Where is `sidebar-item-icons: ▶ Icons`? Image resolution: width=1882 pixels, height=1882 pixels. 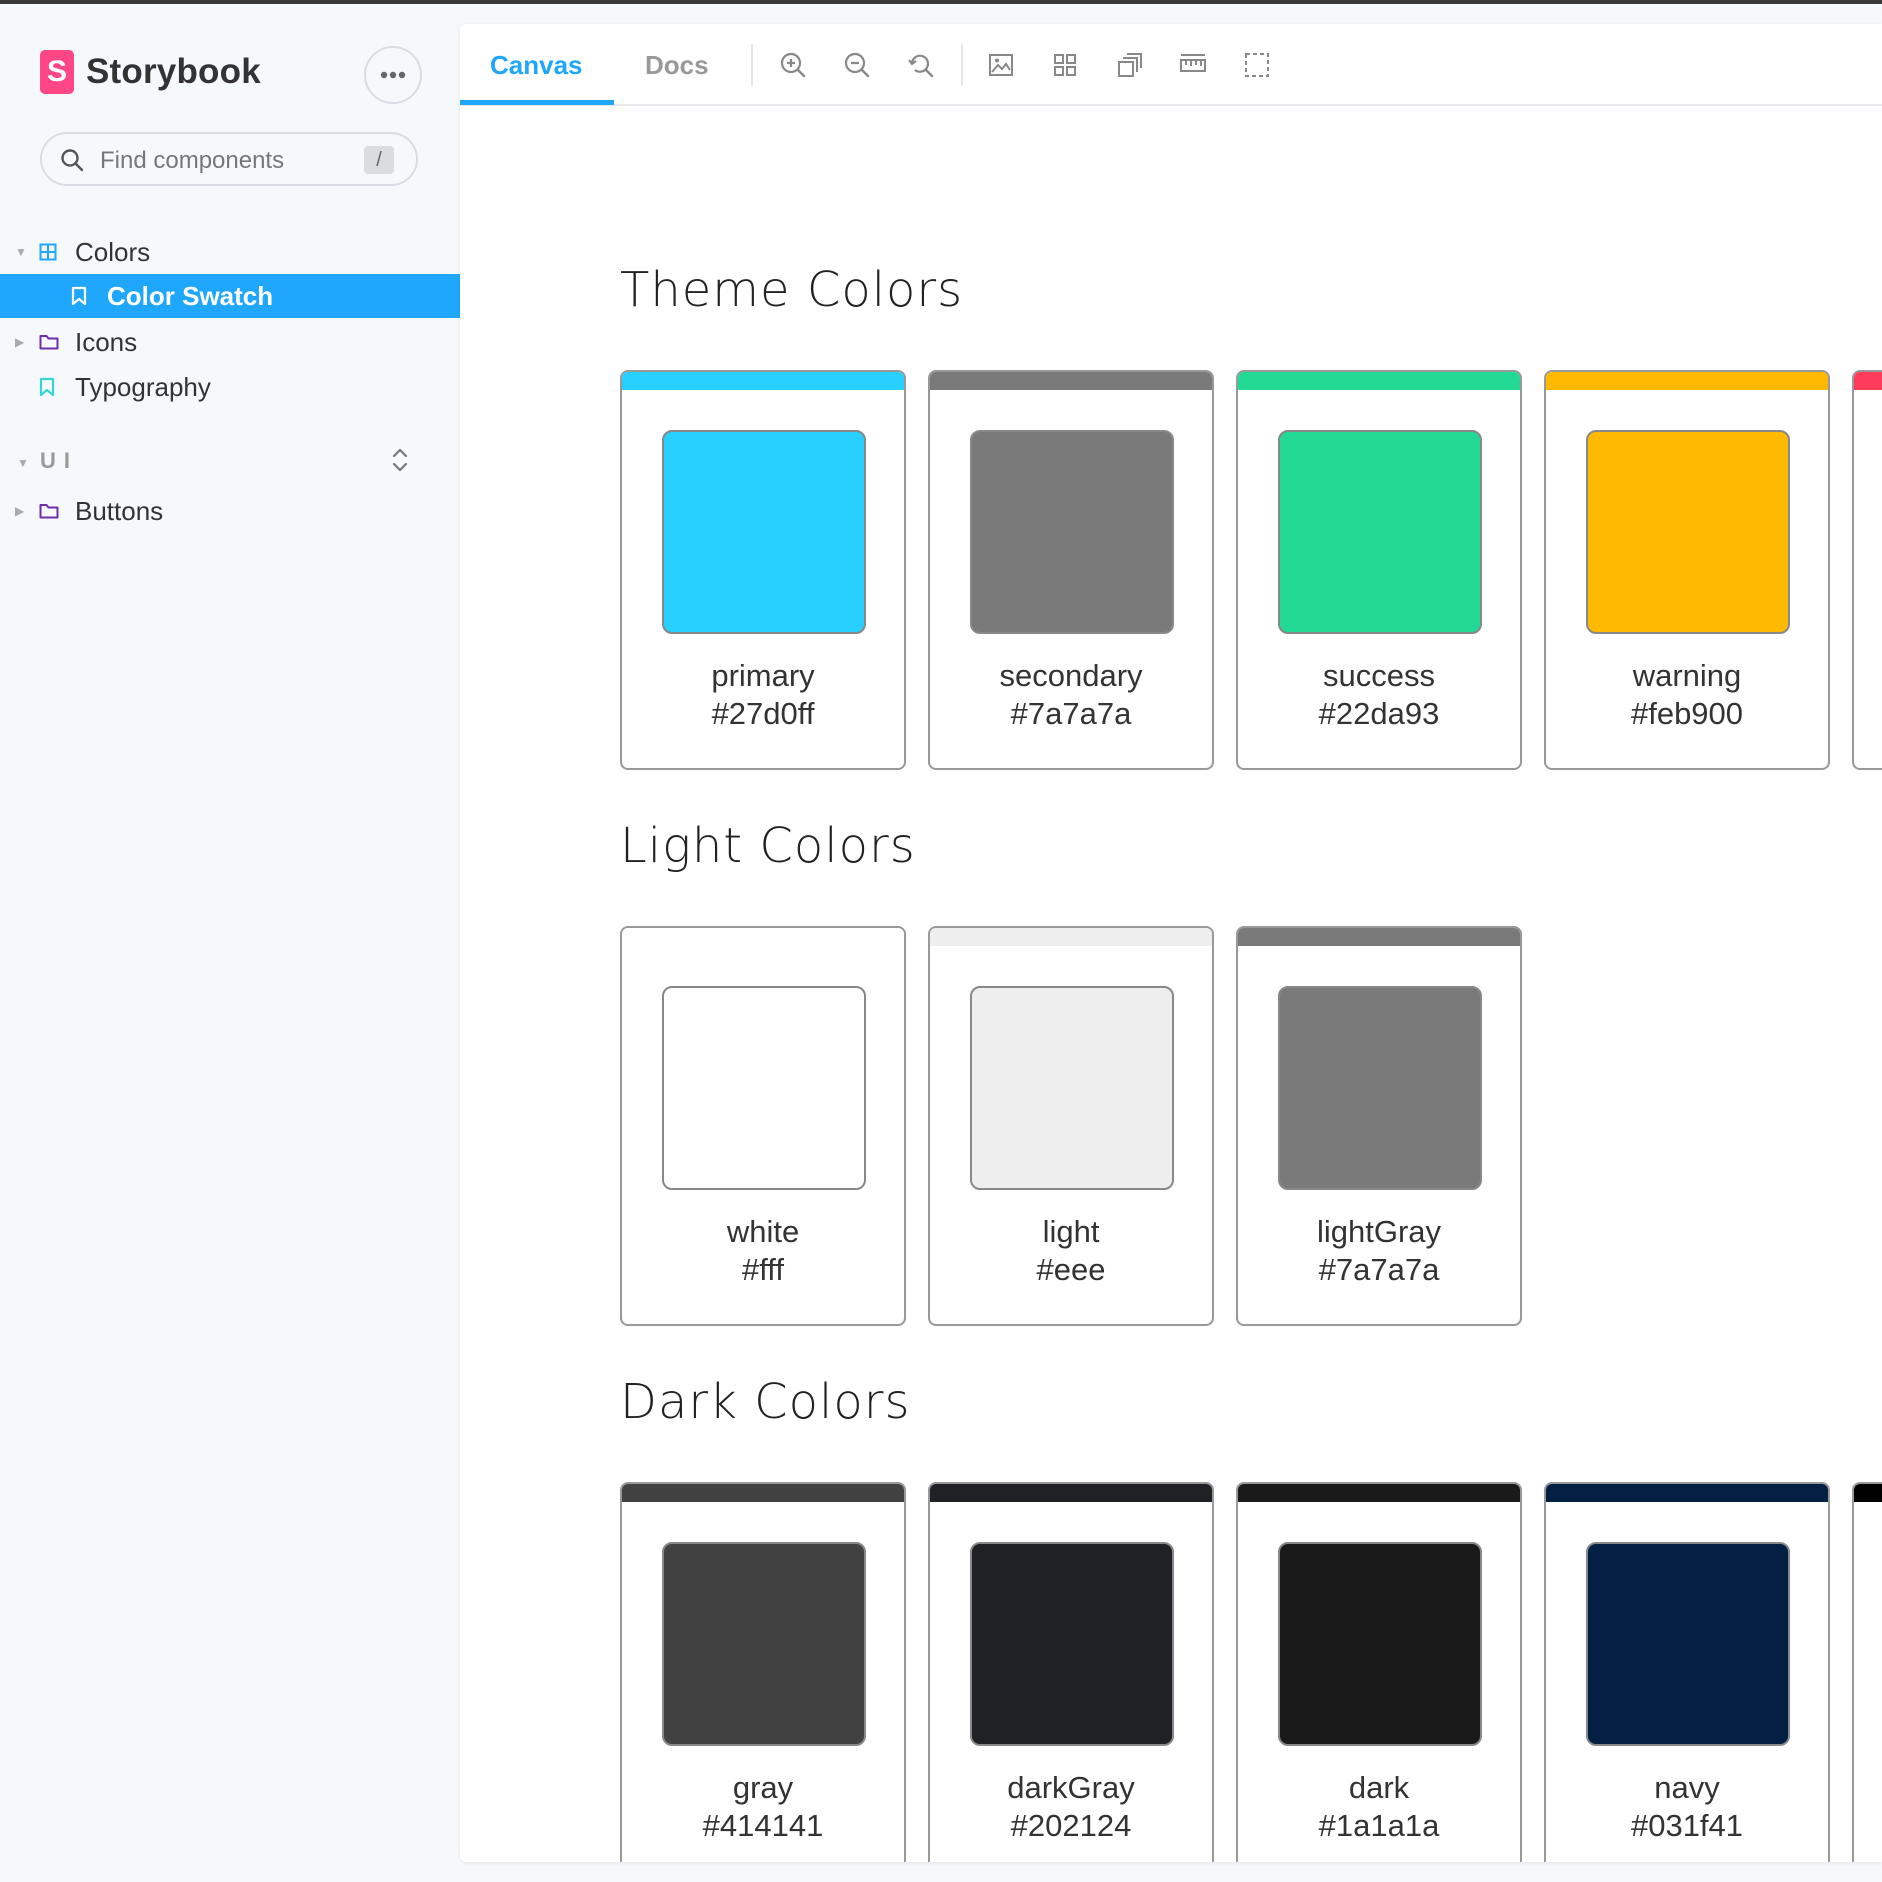 sidebar-item-icons: ▶ Icons is located at coordinates (230, 342).